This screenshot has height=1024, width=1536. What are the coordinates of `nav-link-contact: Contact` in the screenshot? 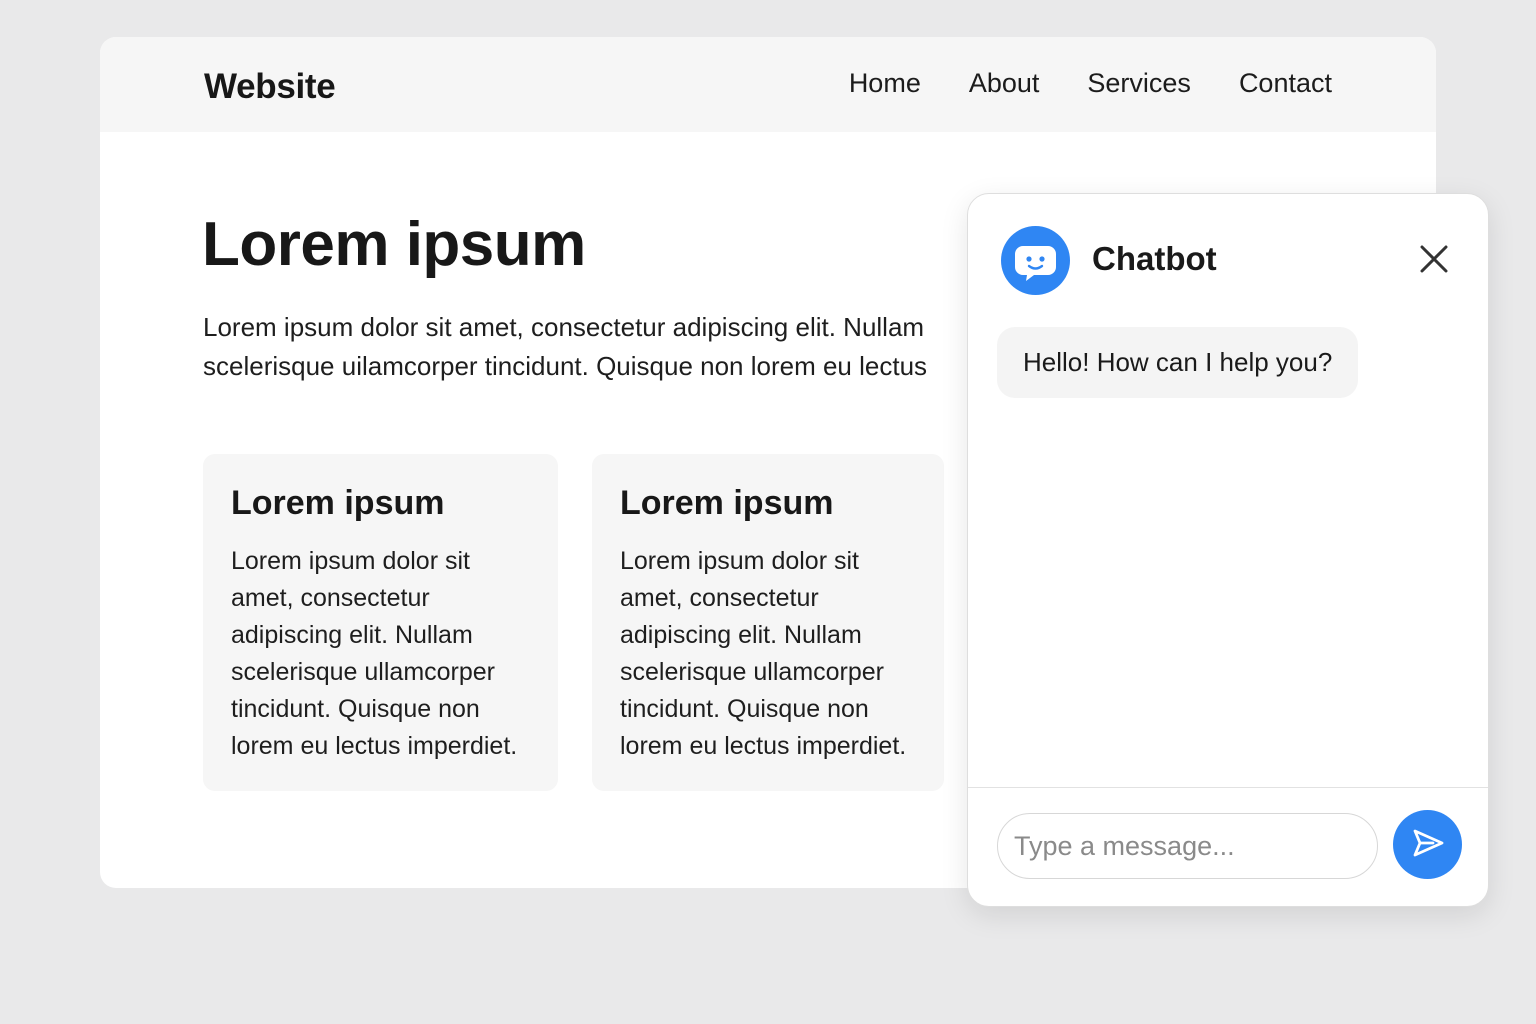 It's located at (1285, 83).